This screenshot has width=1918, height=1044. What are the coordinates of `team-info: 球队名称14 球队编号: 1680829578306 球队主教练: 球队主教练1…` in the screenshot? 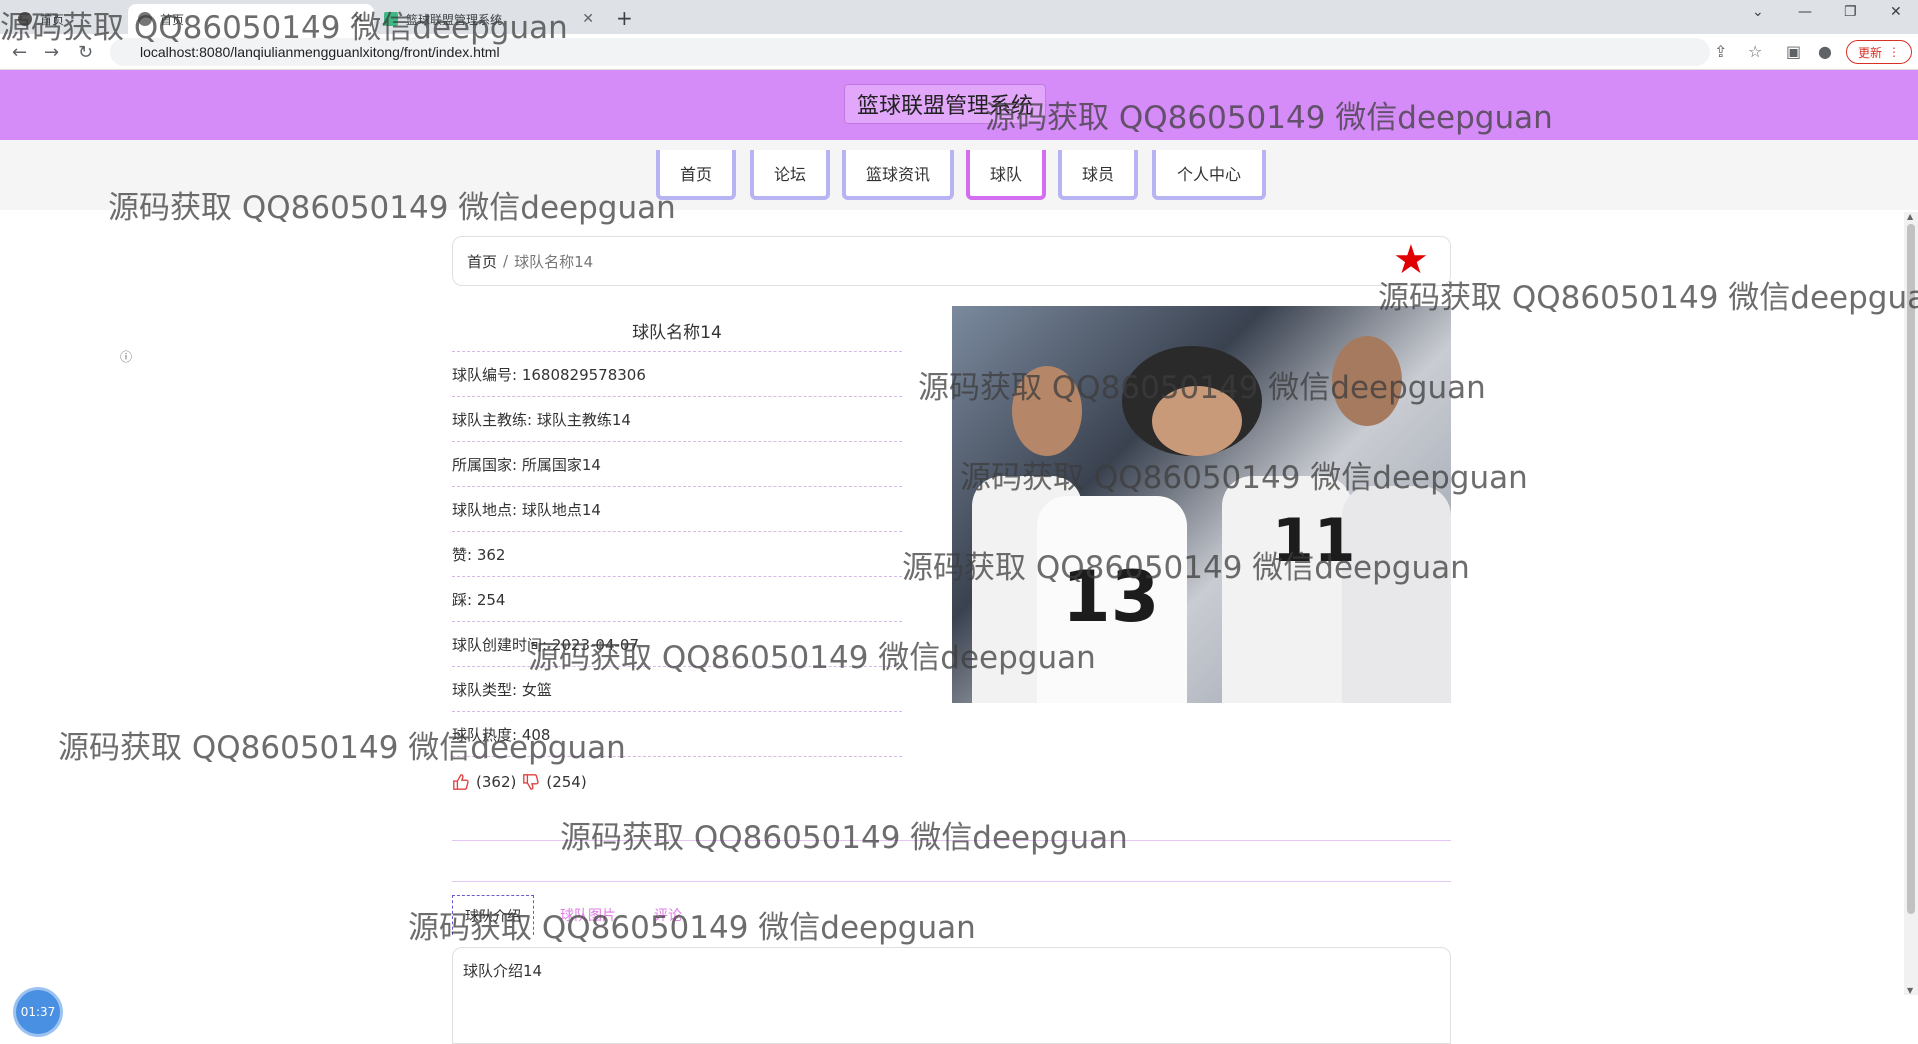 It's located at (677, 558).